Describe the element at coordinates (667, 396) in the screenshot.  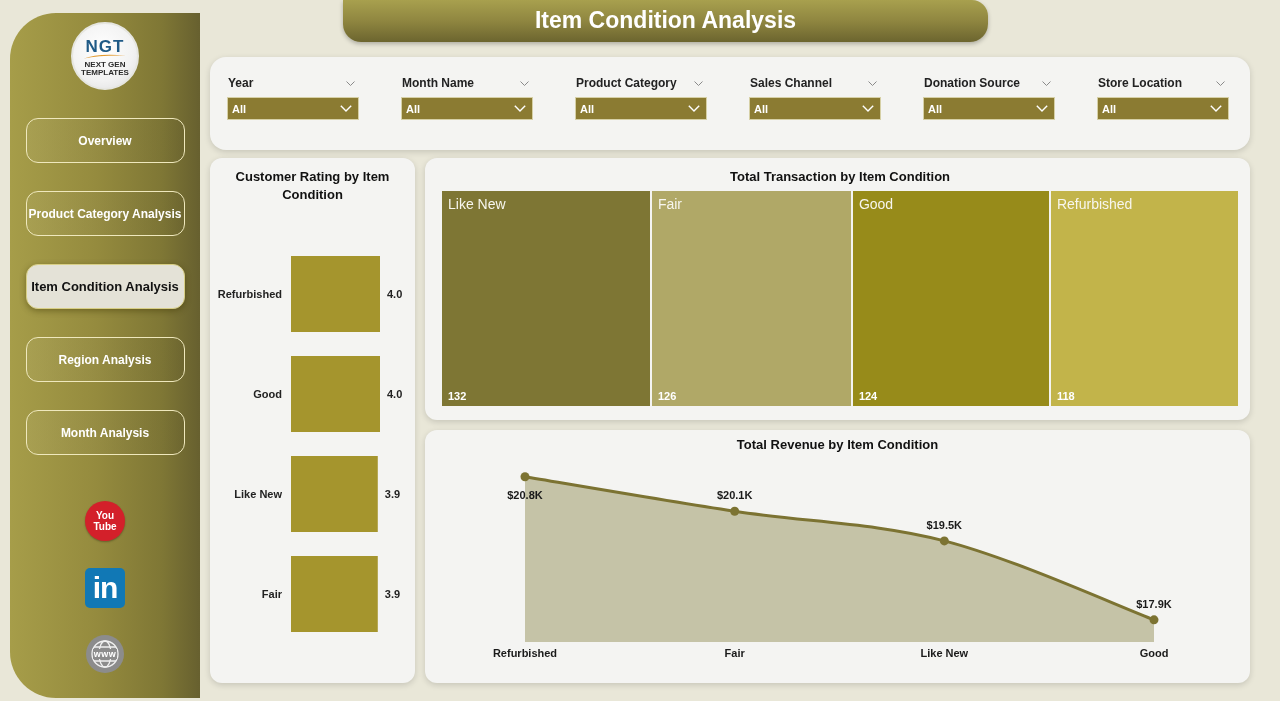
I see `tile-value: 126` at that location.